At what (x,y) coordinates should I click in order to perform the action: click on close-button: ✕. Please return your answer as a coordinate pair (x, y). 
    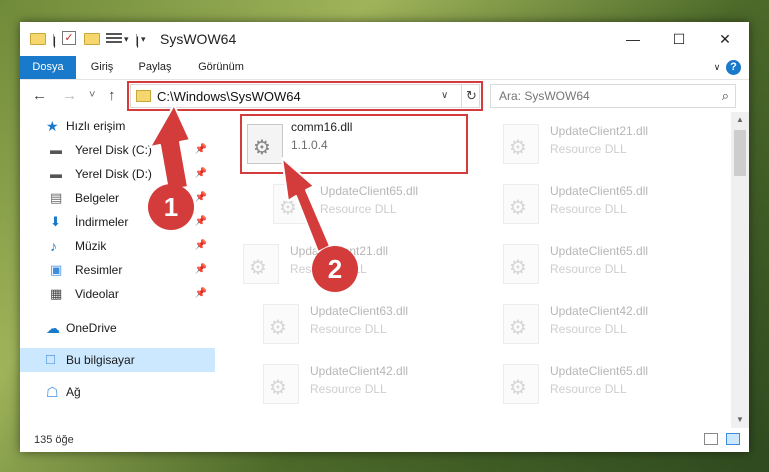
    Looking at the image, I should click on (725, 39).